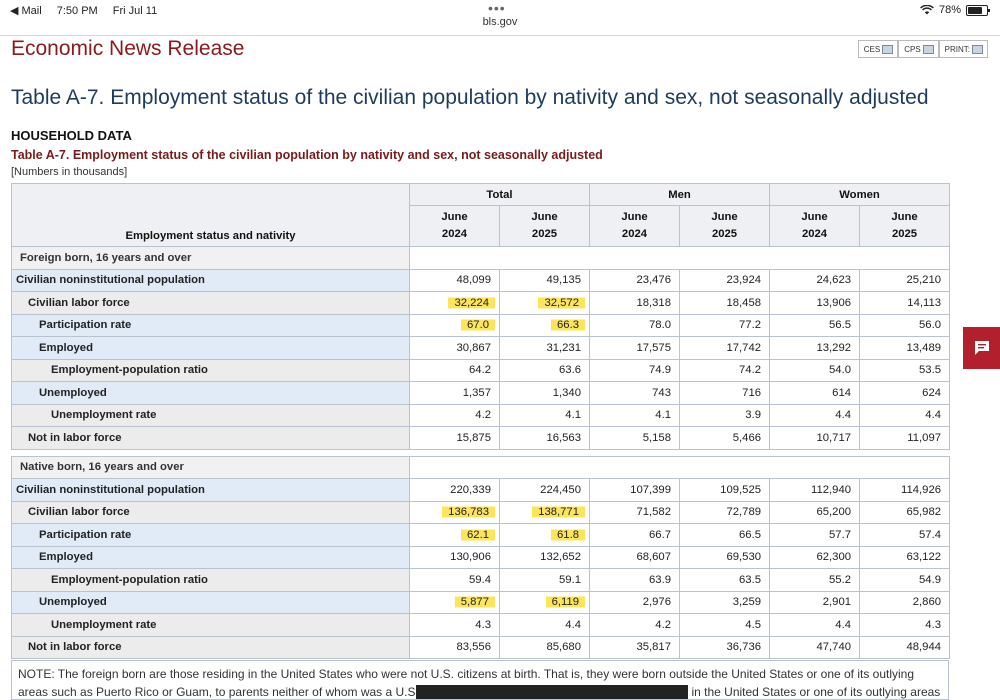  I want to click on table-cell: 62,300, so click(815, 557).